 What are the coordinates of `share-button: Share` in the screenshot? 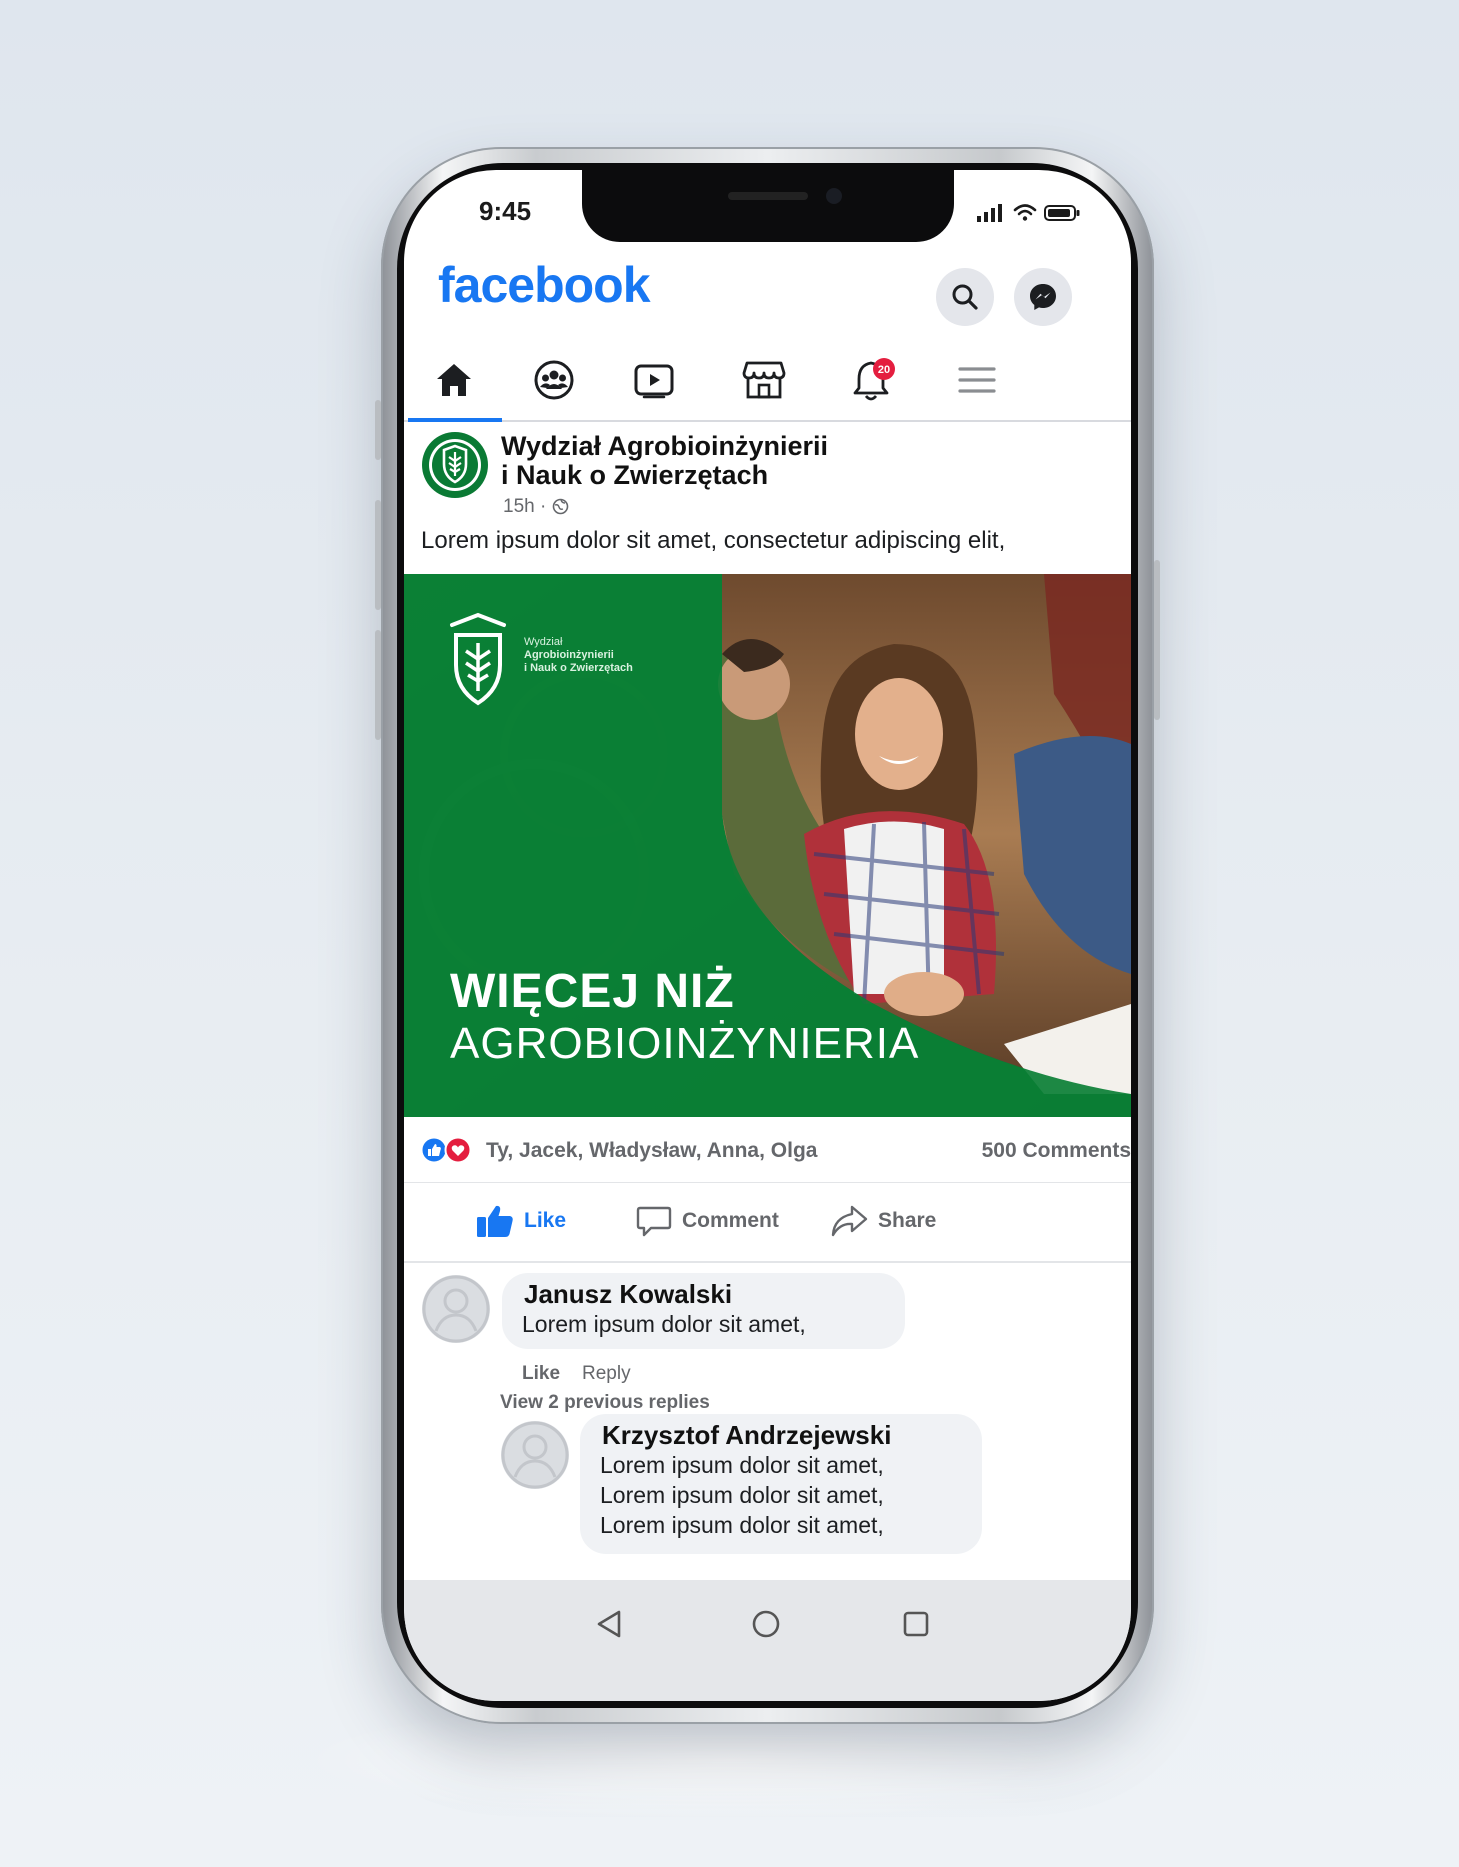 It's located at (883, 1221).